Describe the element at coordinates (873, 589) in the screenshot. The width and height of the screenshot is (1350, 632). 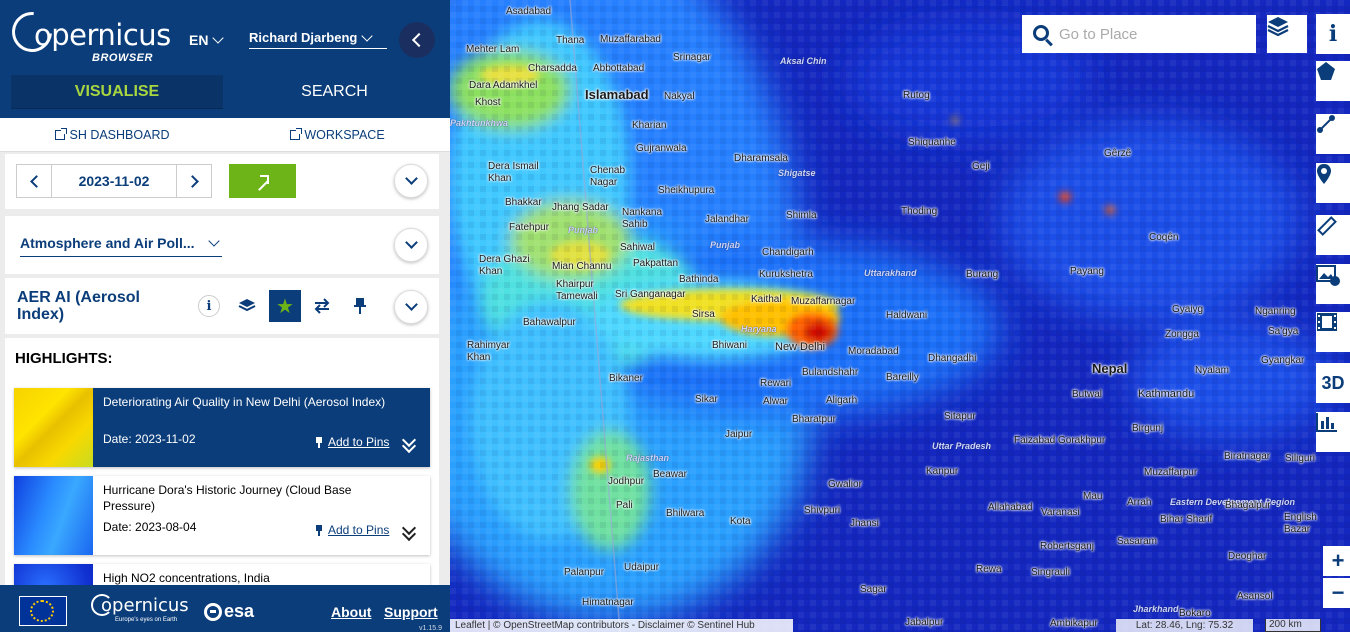
I see `map-label: Sagar` at that location.